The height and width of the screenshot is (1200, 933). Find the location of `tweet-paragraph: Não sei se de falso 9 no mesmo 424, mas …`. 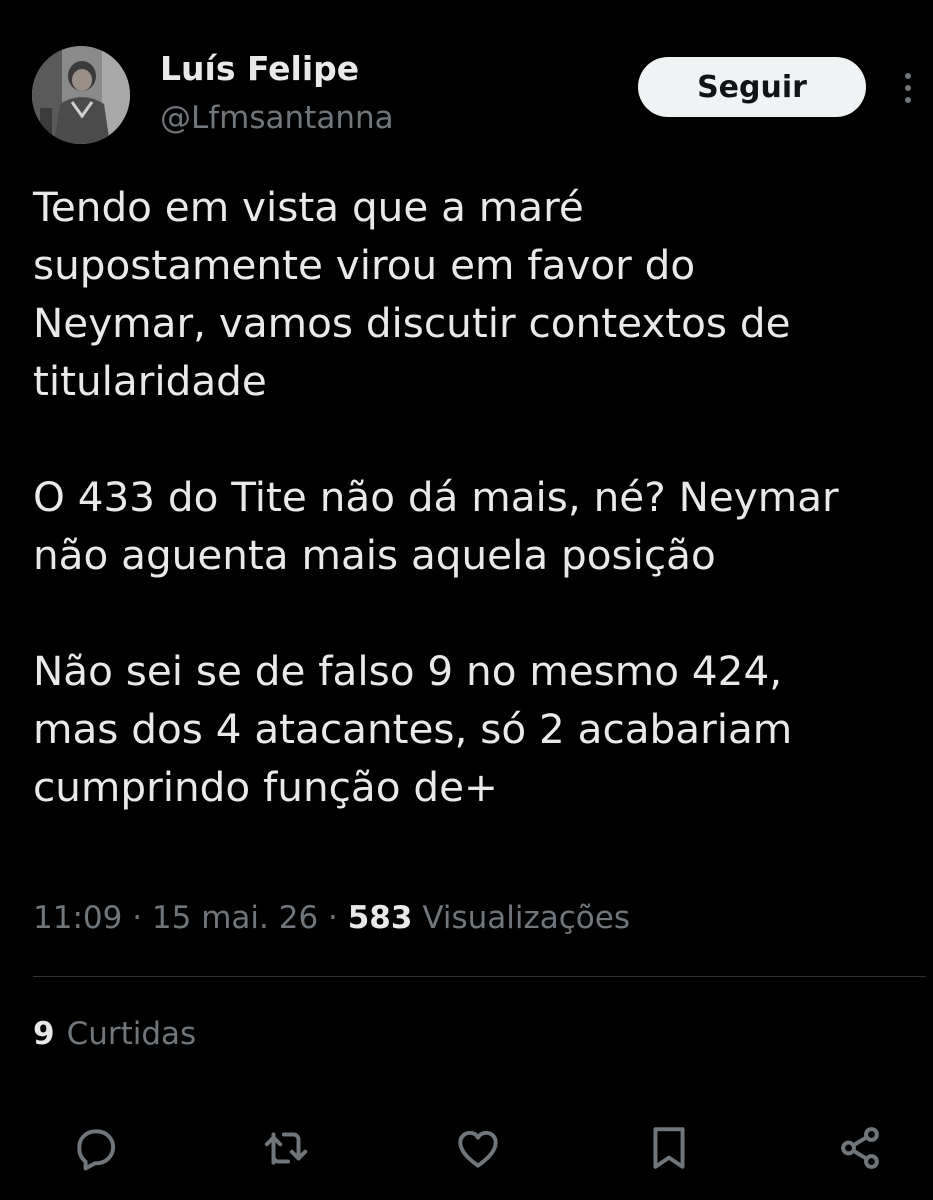

tweet-paragraph: Não sei se de falso 9 no mesmo 424, mas … is located at coordinates (413, 729).